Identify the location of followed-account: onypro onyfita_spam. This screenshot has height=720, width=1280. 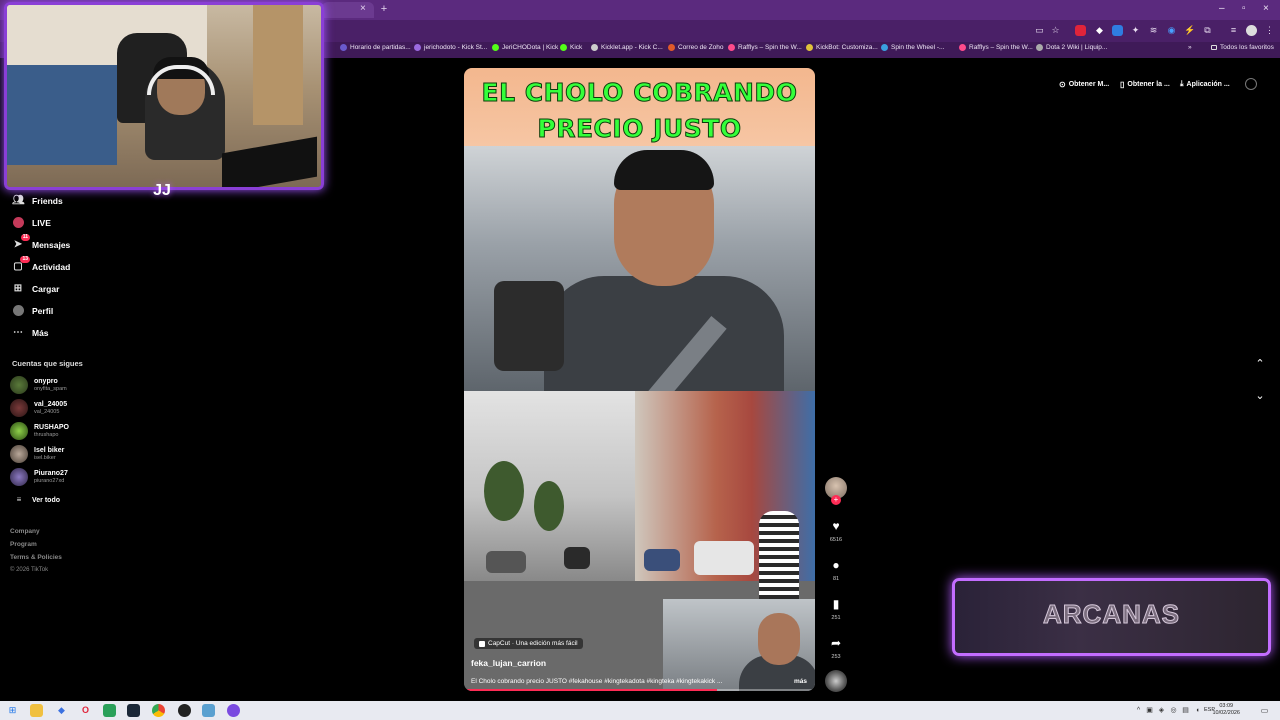
(38, 385).